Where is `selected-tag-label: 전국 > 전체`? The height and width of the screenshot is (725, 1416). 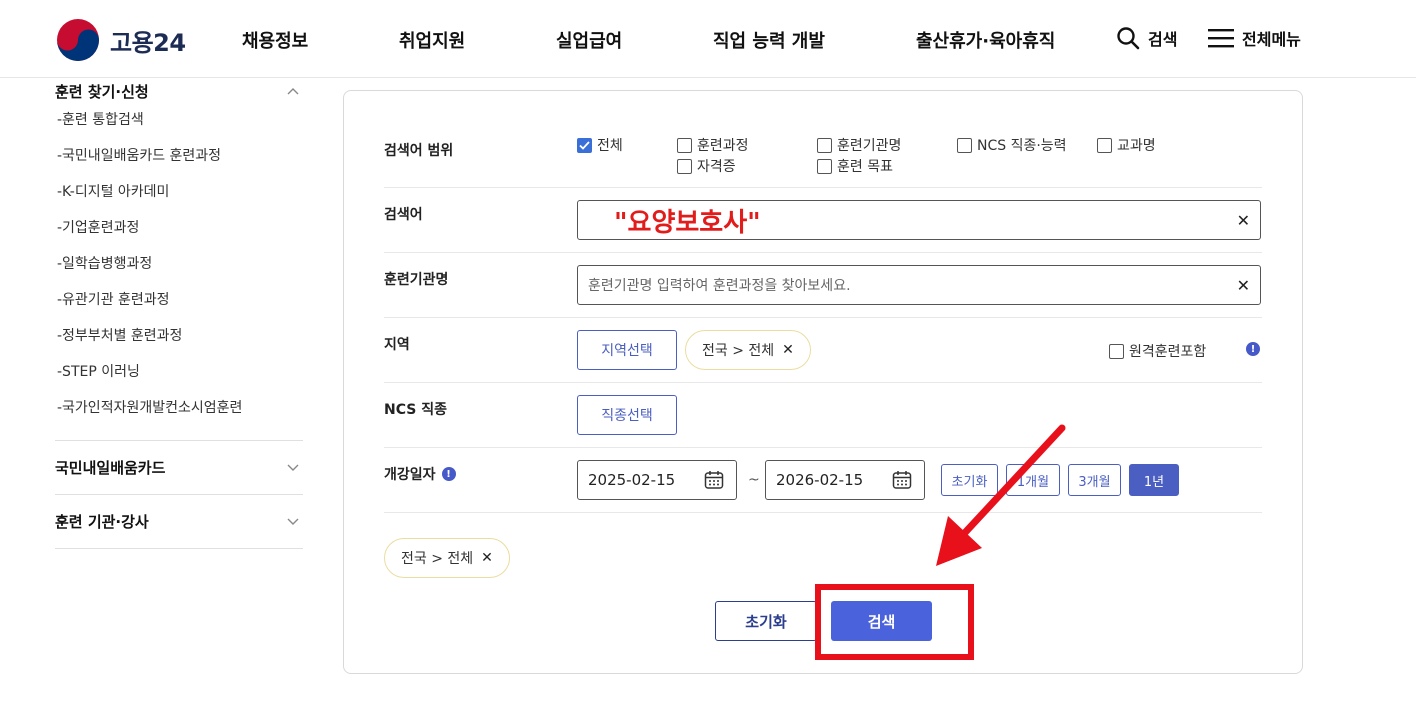
selected-tag-label: 전국 > 전체 is located at coordinates (437, 559).